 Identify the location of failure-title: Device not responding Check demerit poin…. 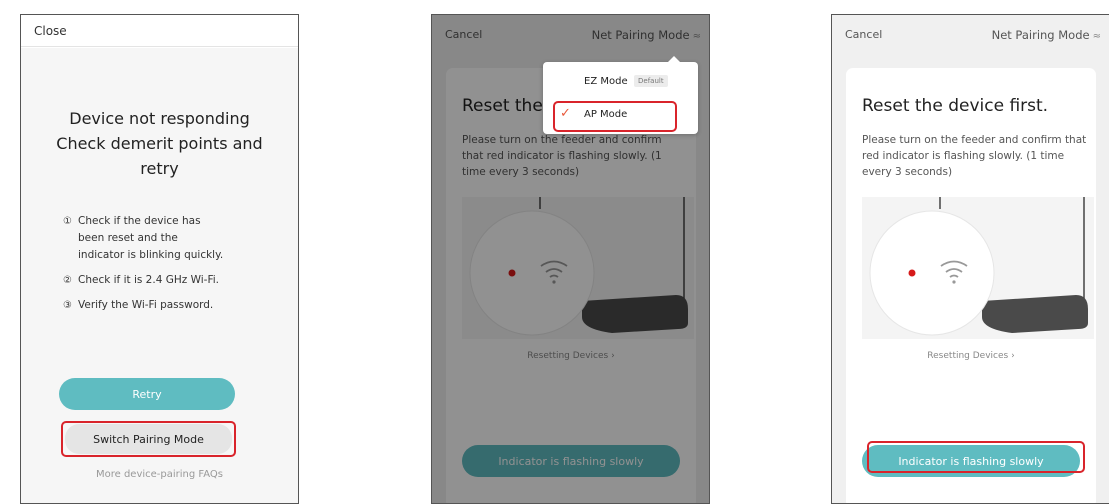
(159, 143).